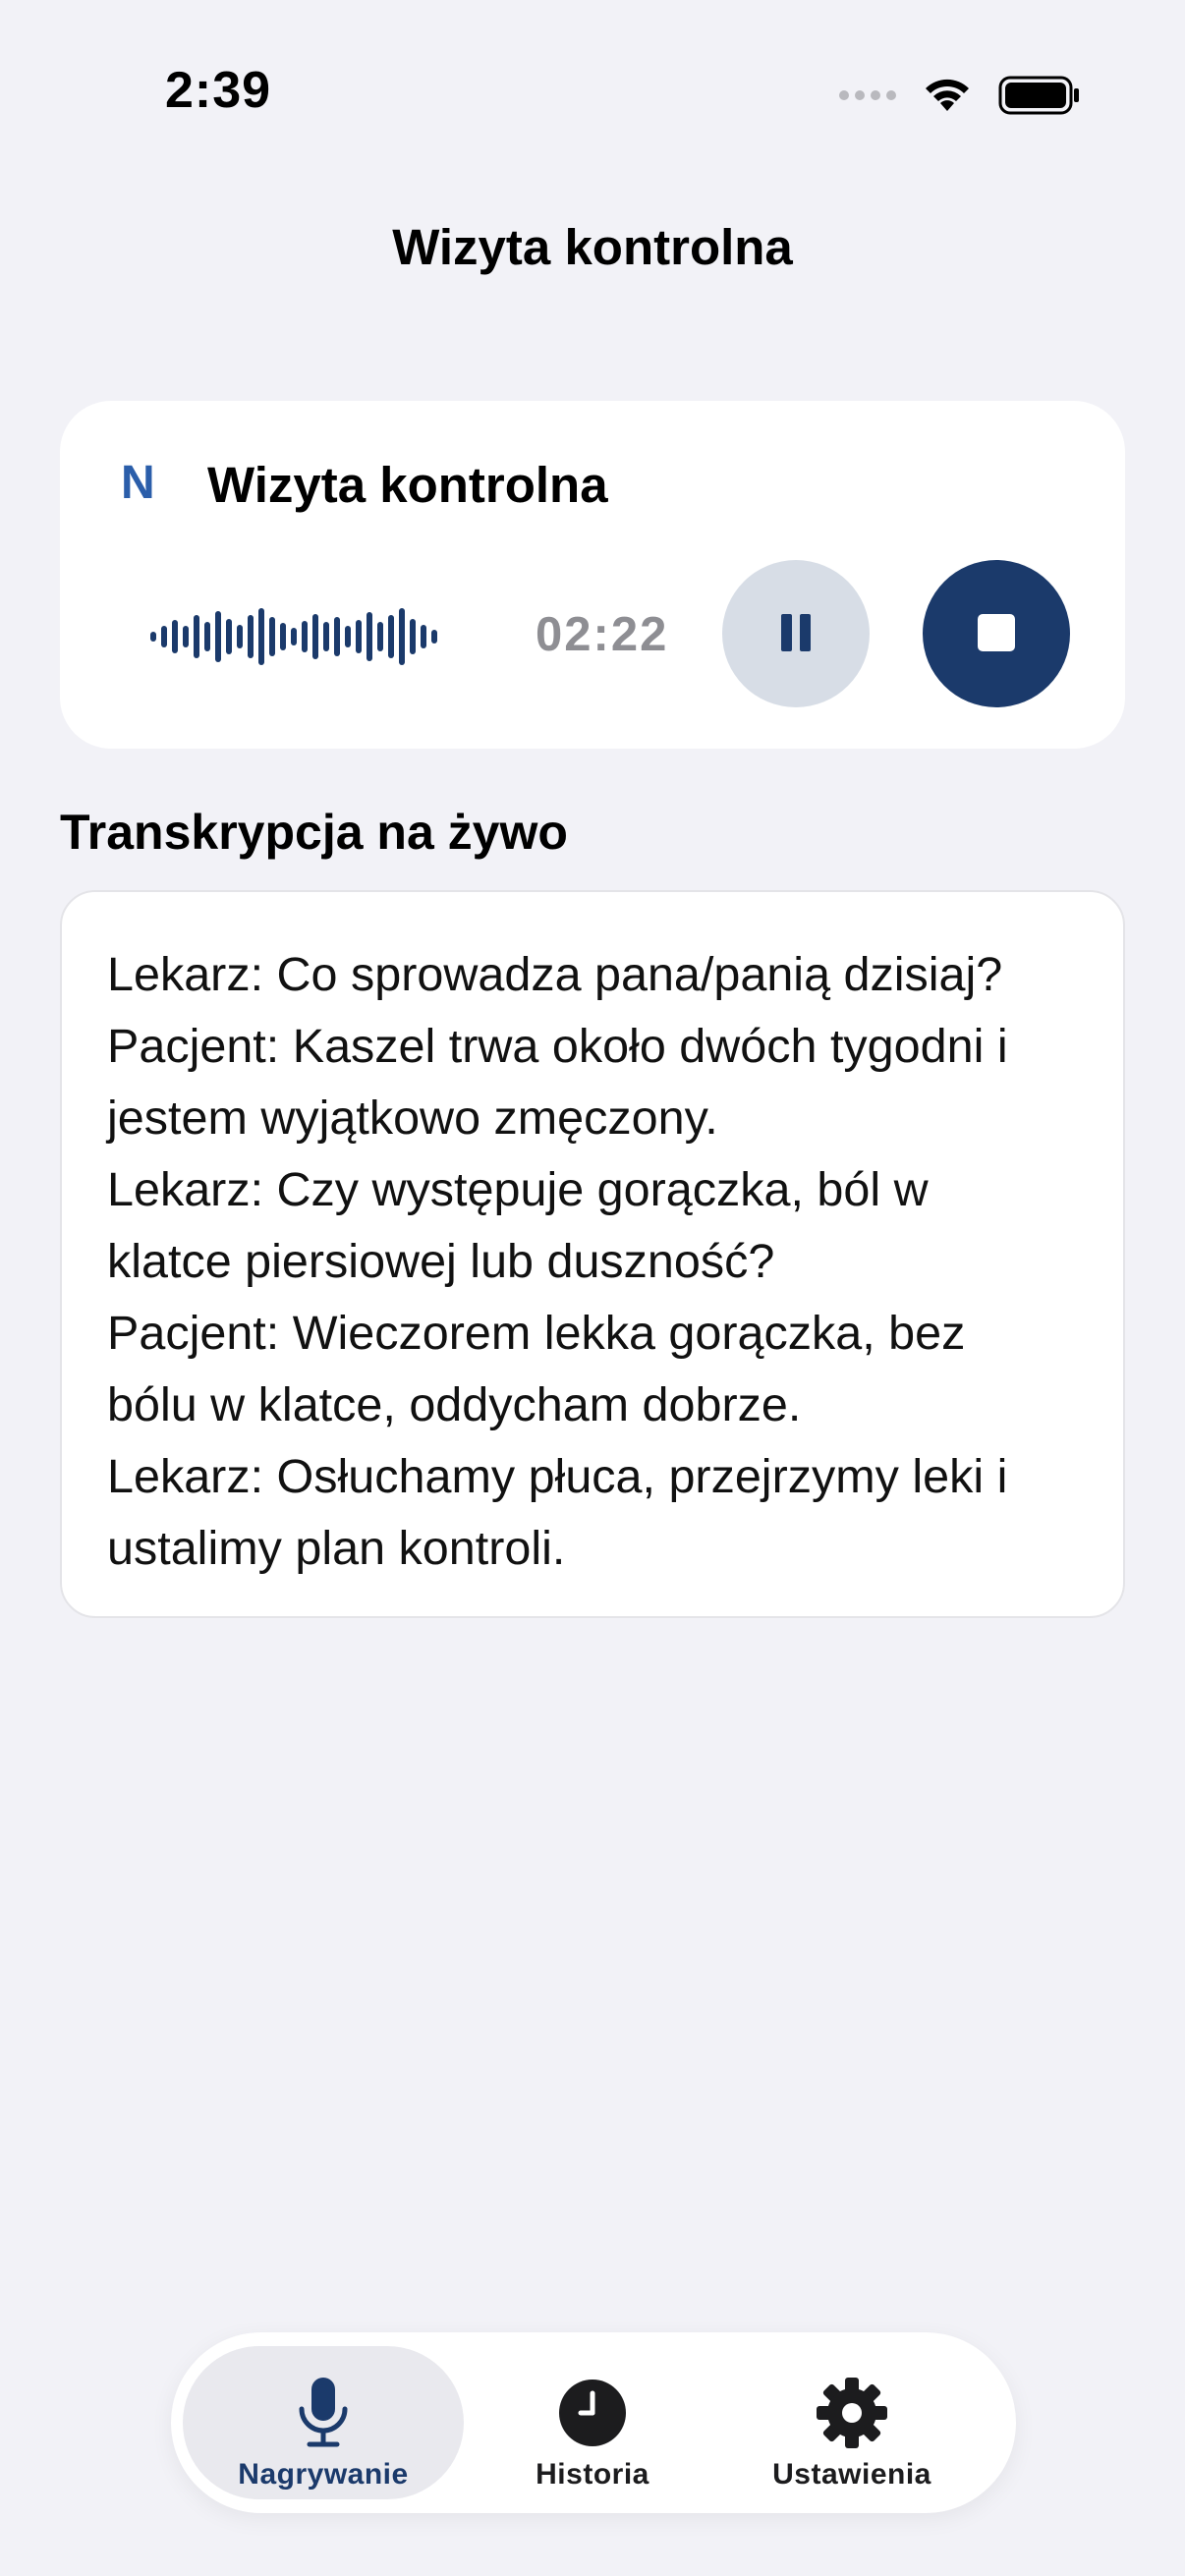  I want to click on pause-icon, so click(796, 634).